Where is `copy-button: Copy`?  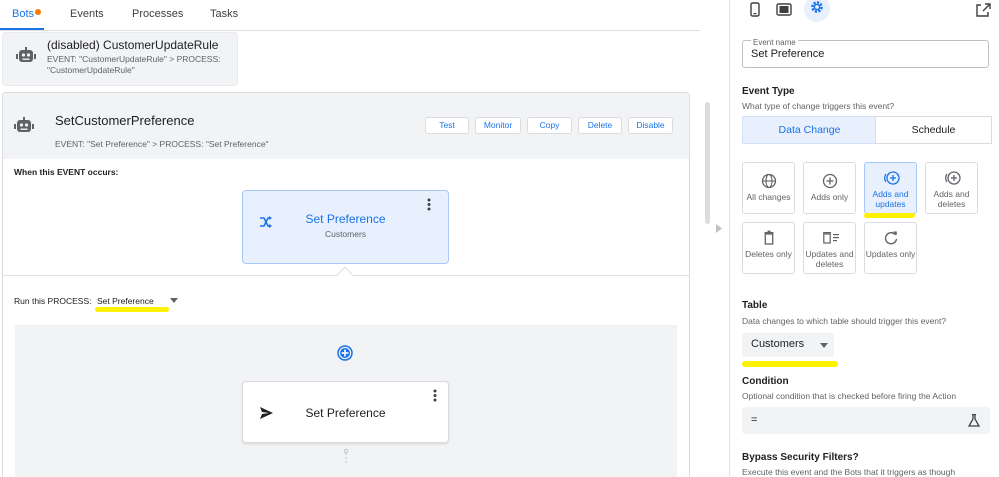 copy-button: Copy is located at coordinates (549, 125).